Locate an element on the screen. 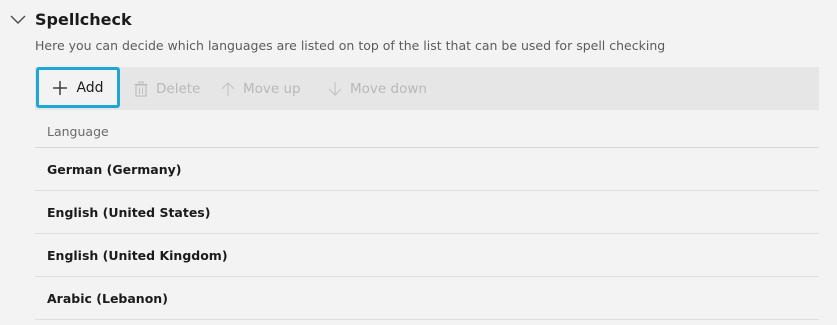 The width and height of the screenshot is (837, 325). move-up-button-label: Move up is located at coordinates (272, 88).